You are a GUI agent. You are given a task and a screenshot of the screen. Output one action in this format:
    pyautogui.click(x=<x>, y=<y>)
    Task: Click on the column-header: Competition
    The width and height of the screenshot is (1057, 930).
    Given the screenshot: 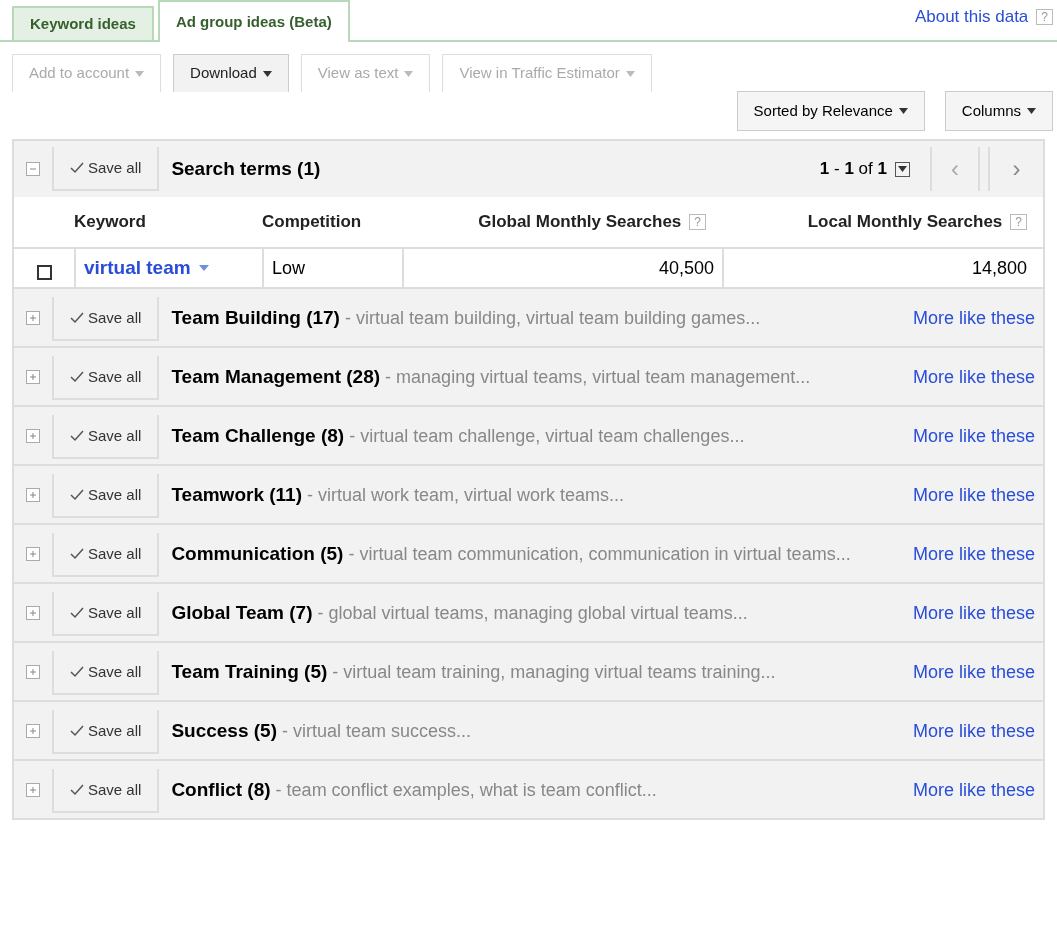 What is the action you would take?
    pyautogui.click(x=312, y=222)
    